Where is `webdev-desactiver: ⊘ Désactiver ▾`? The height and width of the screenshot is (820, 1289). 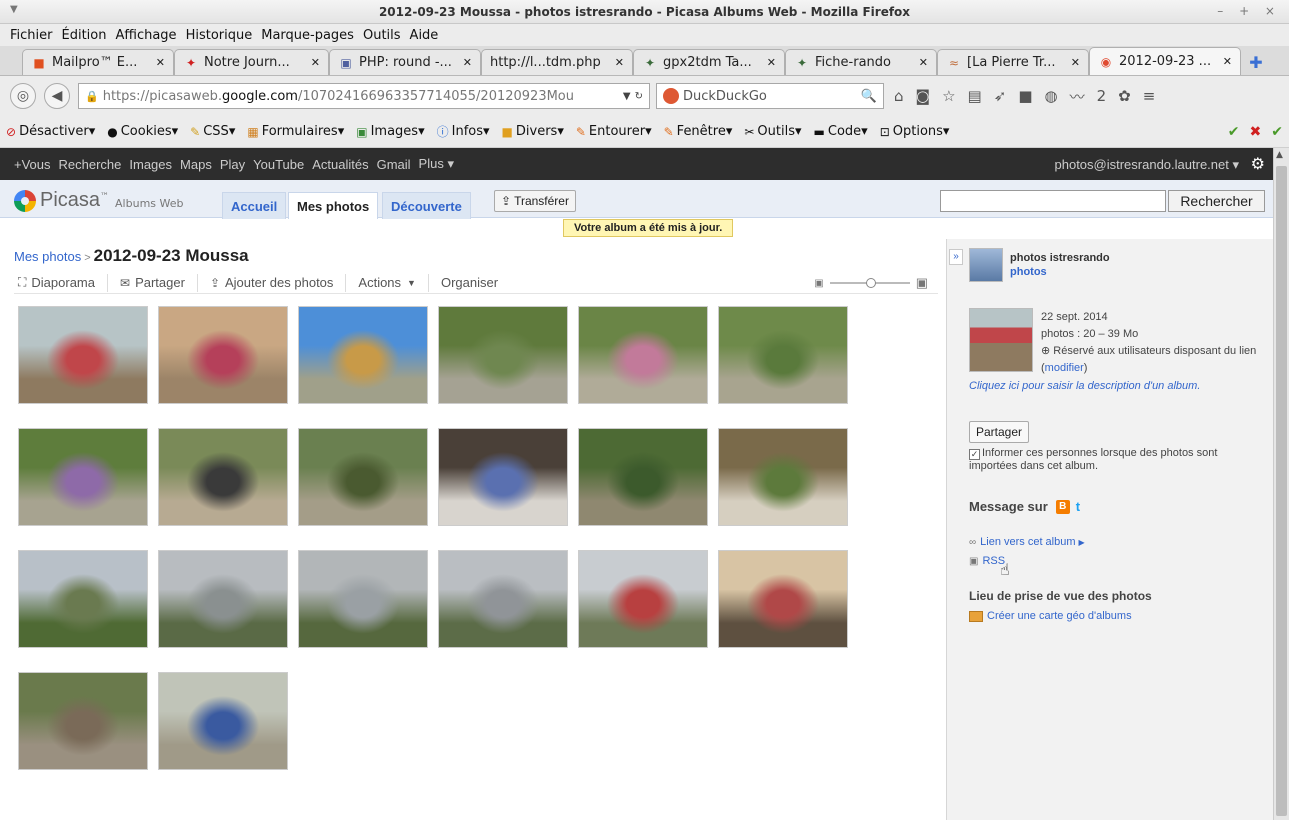
webdev-desactiver: ⊘ Désactiver ▾ is located at coordinates (50, 131).